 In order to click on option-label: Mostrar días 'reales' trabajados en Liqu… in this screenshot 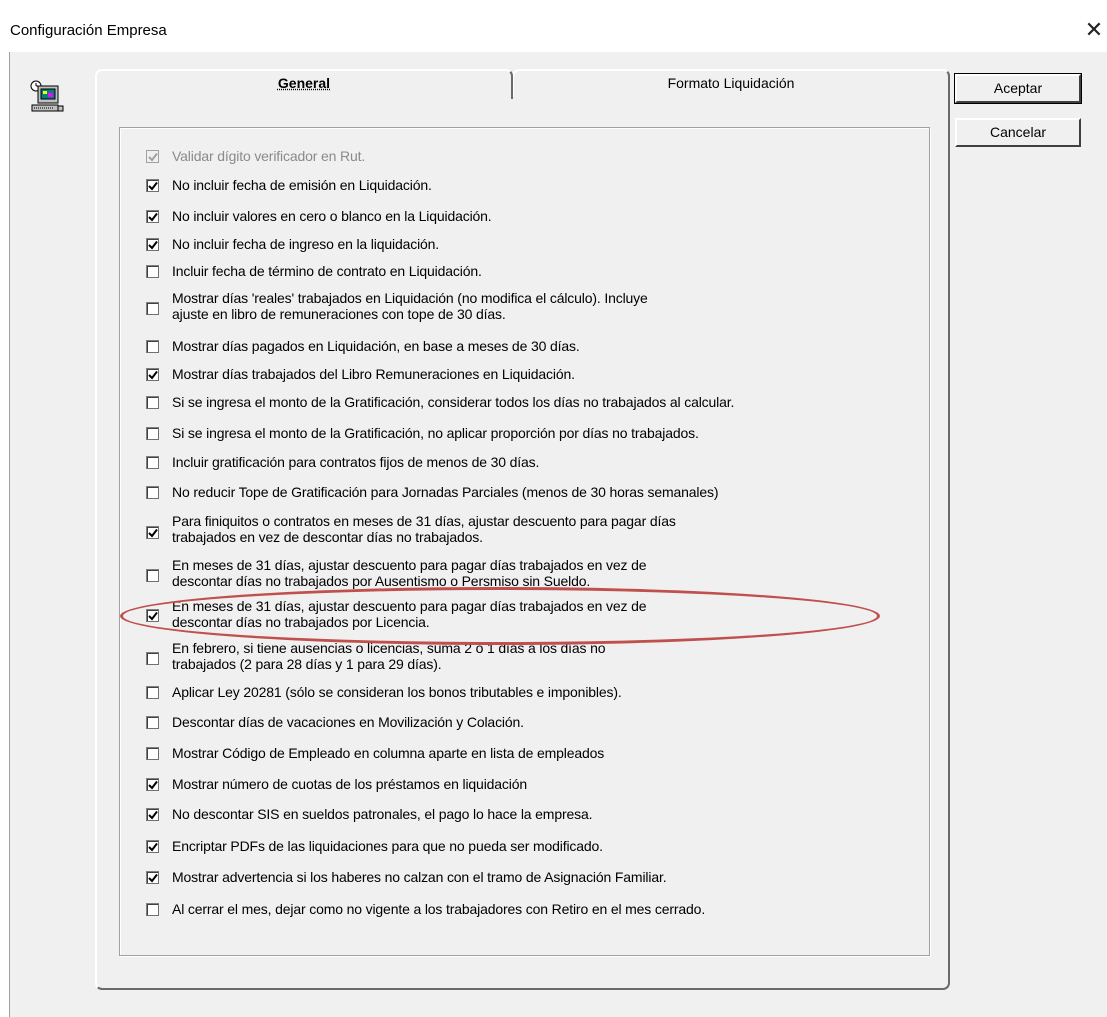, I will do `click(410, 306)`.